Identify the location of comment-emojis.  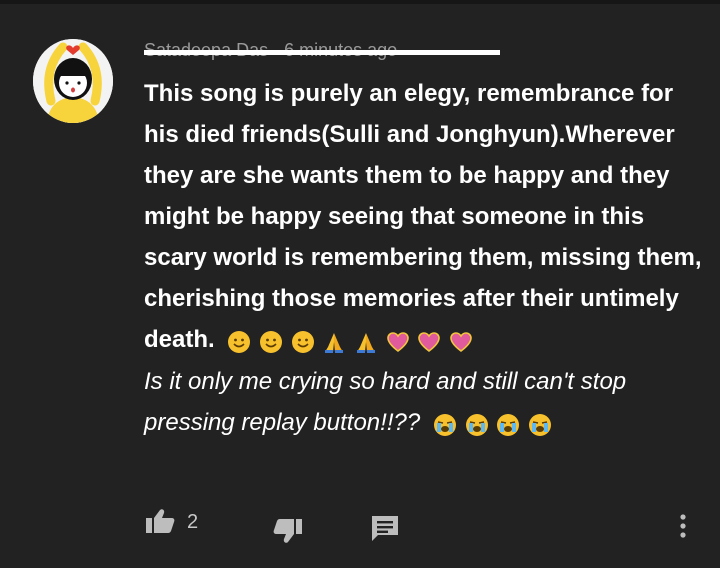
(350, 340).